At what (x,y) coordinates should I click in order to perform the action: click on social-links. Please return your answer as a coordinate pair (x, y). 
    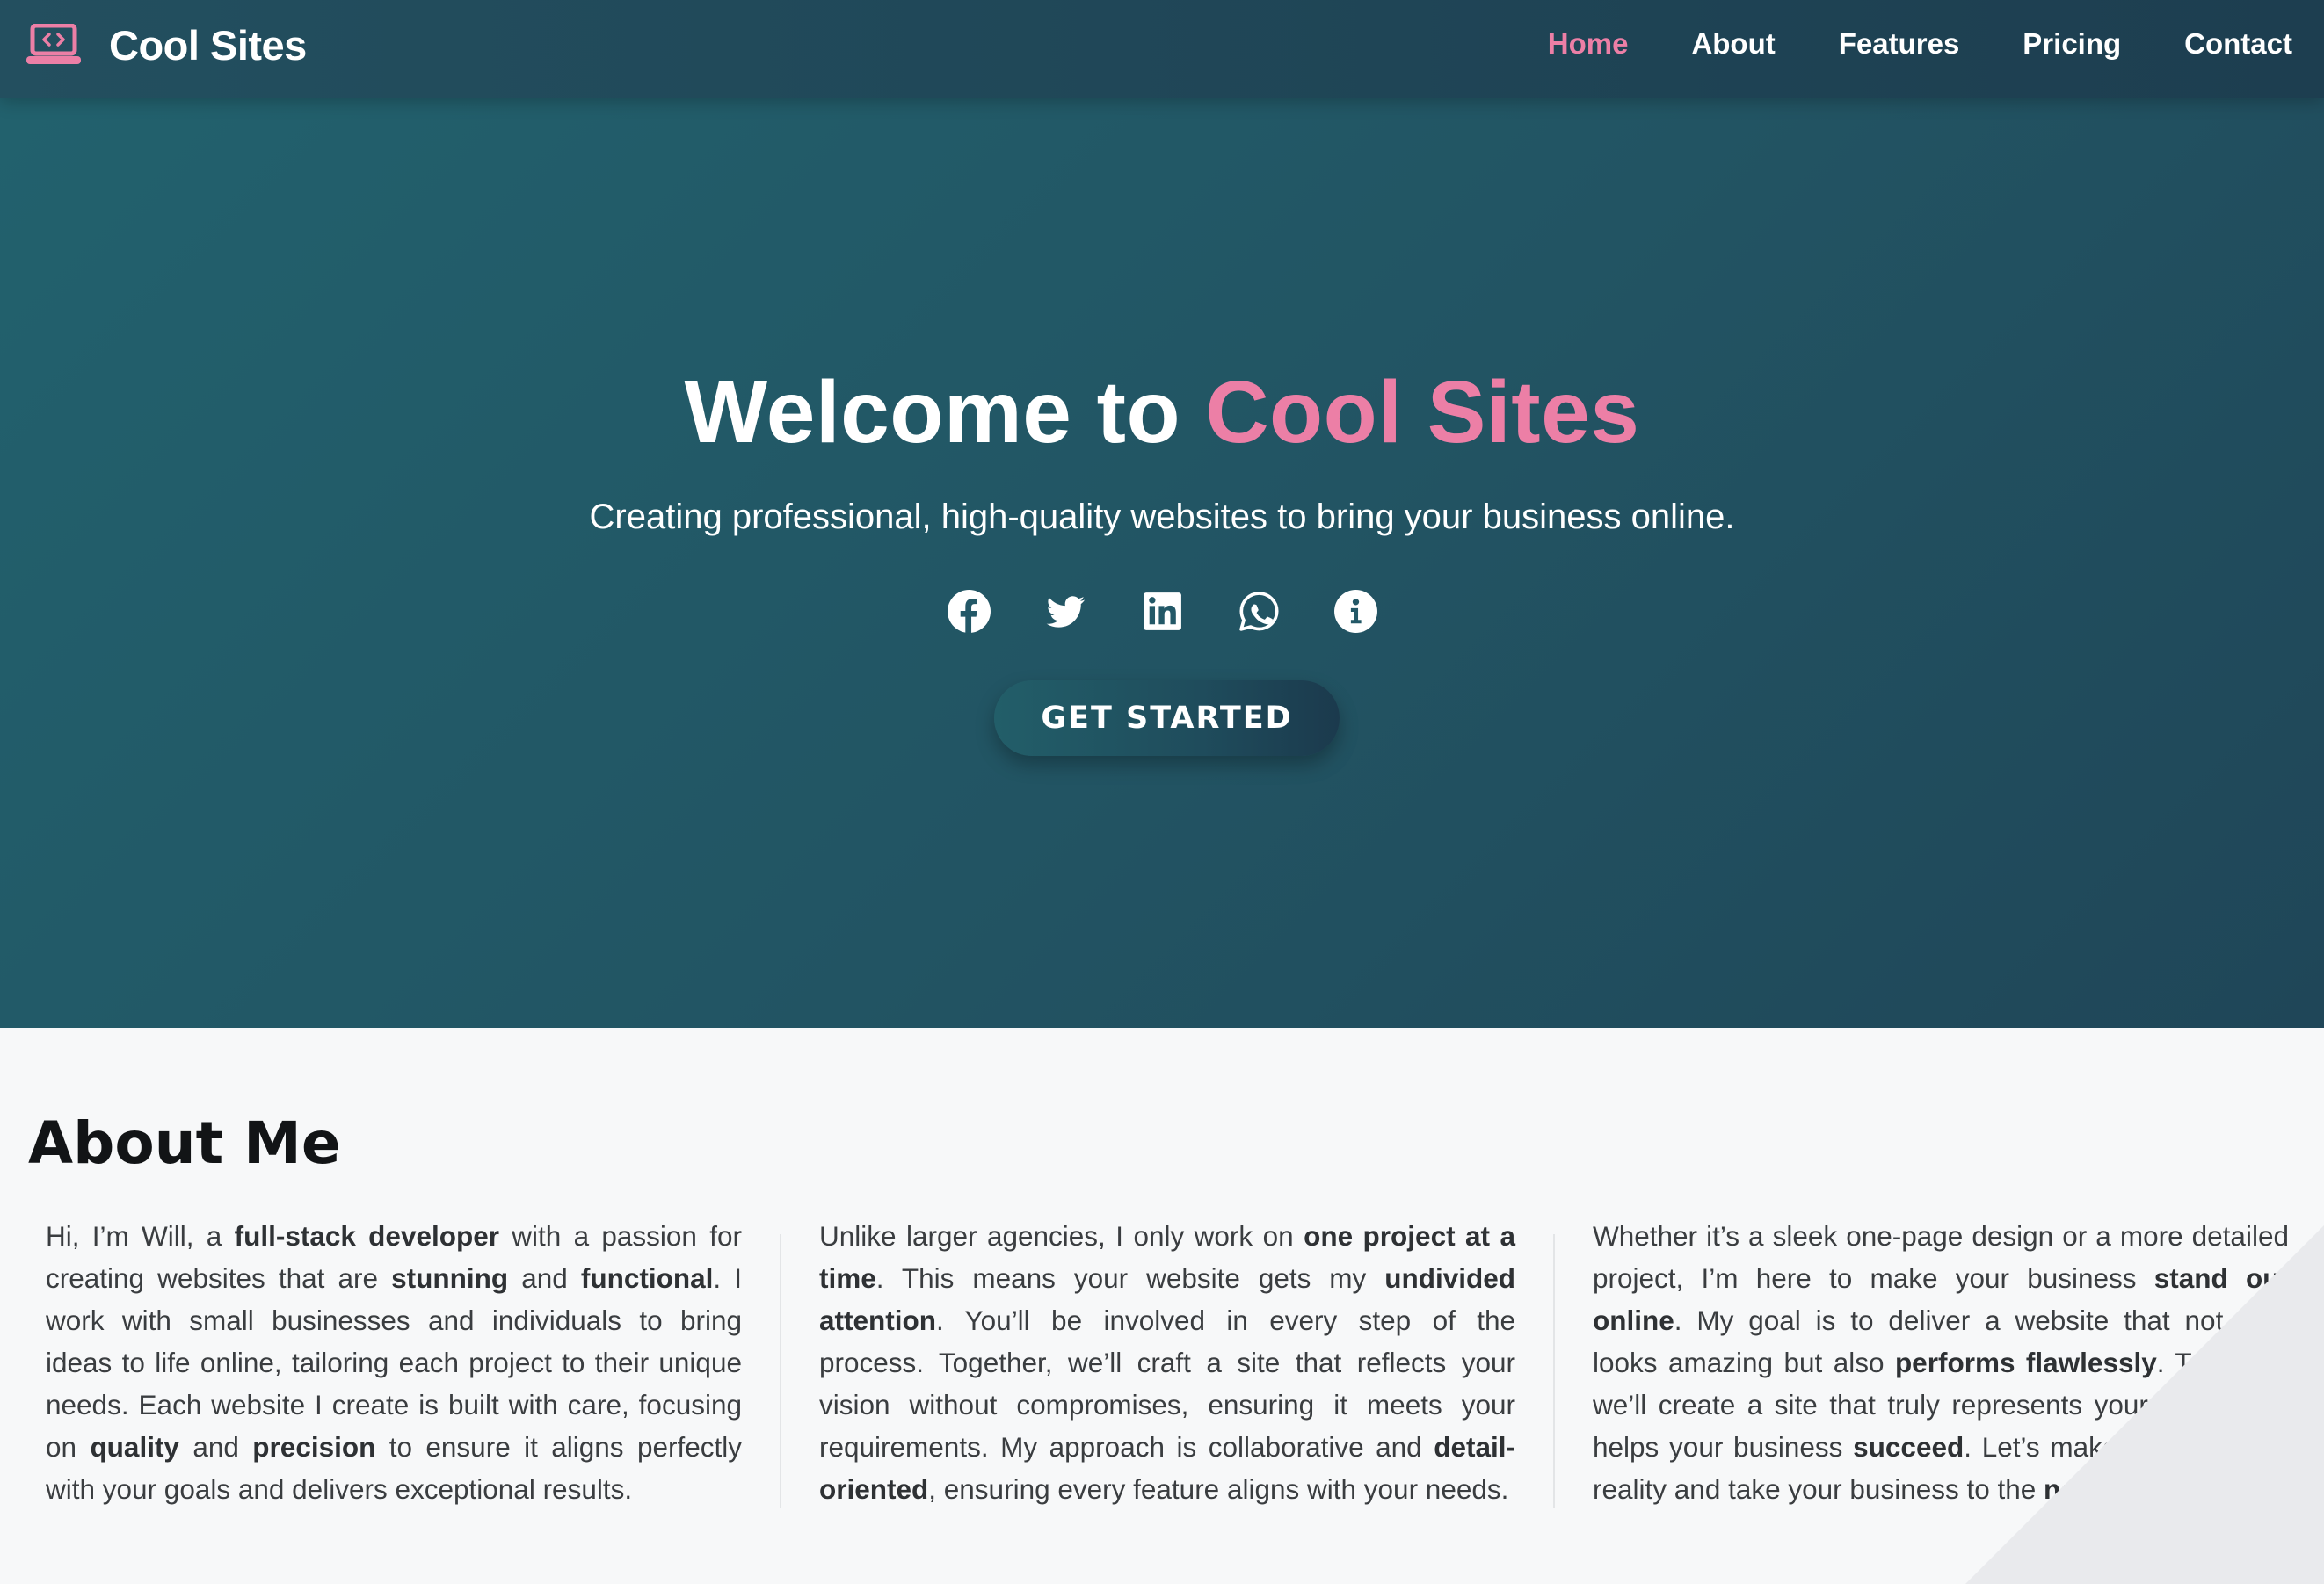
    Looking at the image, I should click on (1162, 611).